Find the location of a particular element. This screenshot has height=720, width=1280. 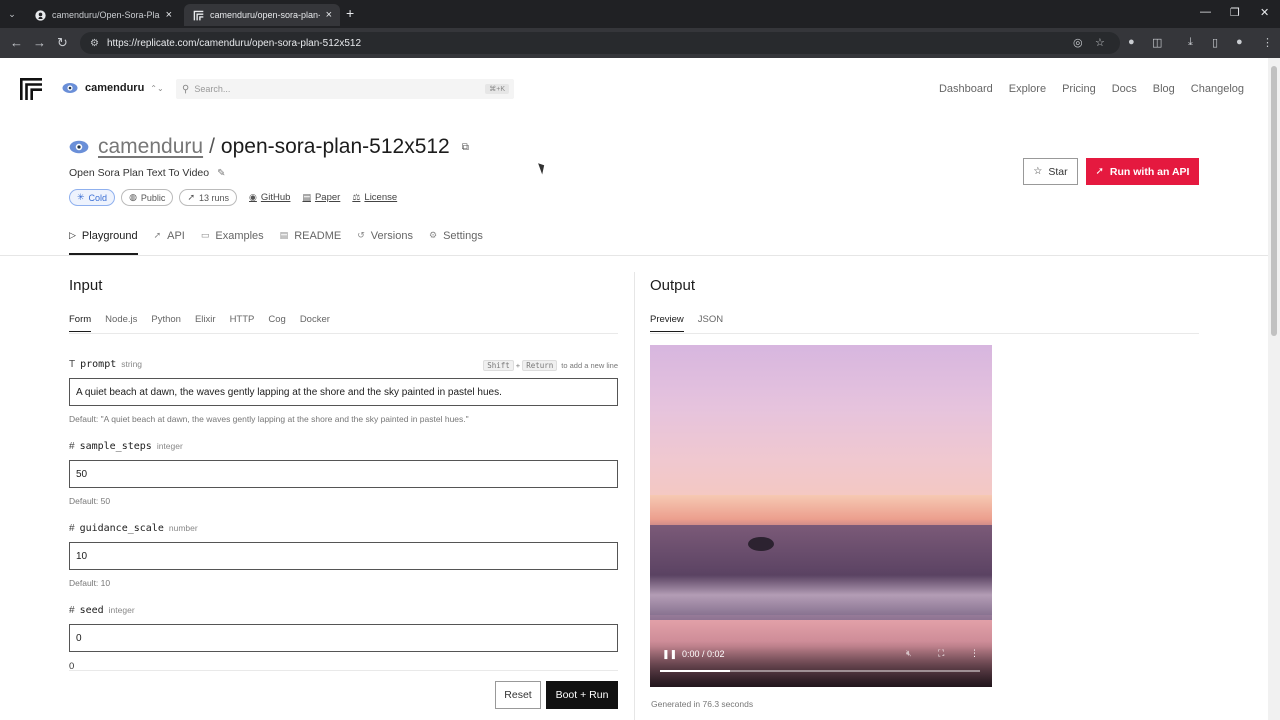

tab-api: ➚ API is located at coordinates (169, 242).